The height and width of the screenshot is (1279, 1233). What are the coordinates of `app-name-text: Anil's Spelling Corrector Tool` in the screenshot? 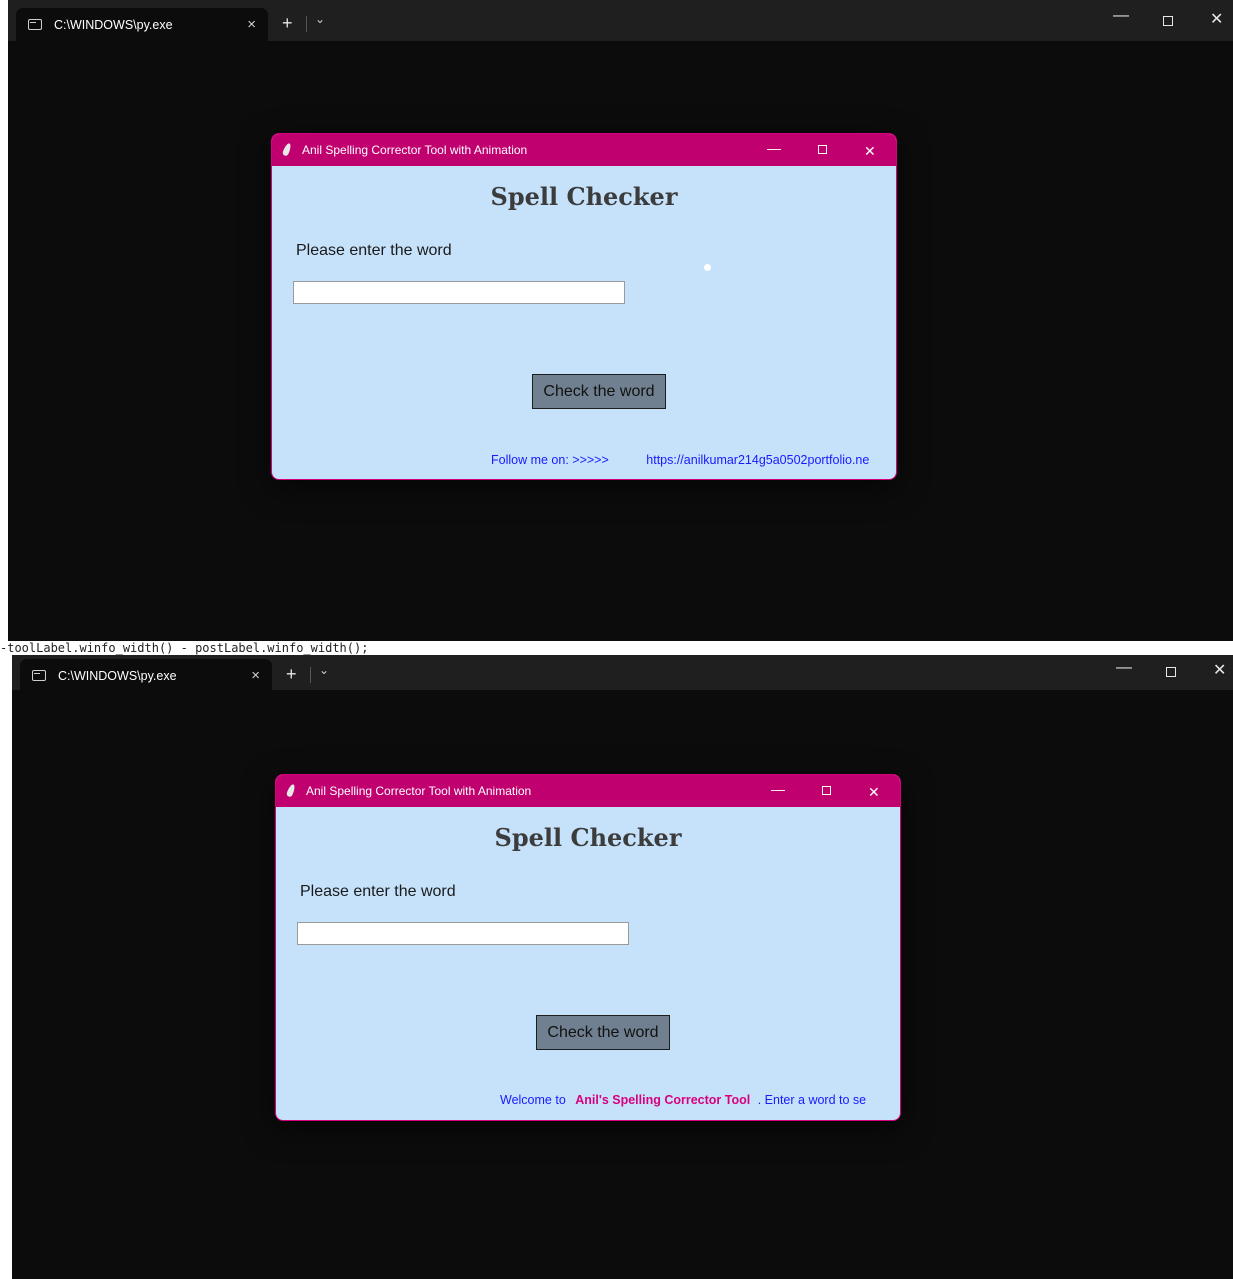 It's located at (663, 1100).